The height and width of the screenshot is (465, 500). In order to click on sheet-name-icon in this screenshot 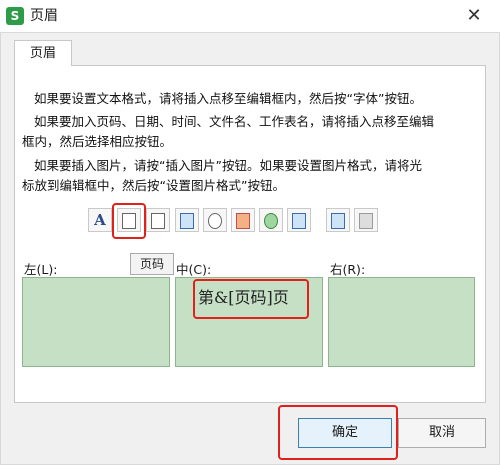, I will do `click(299, 221)`.